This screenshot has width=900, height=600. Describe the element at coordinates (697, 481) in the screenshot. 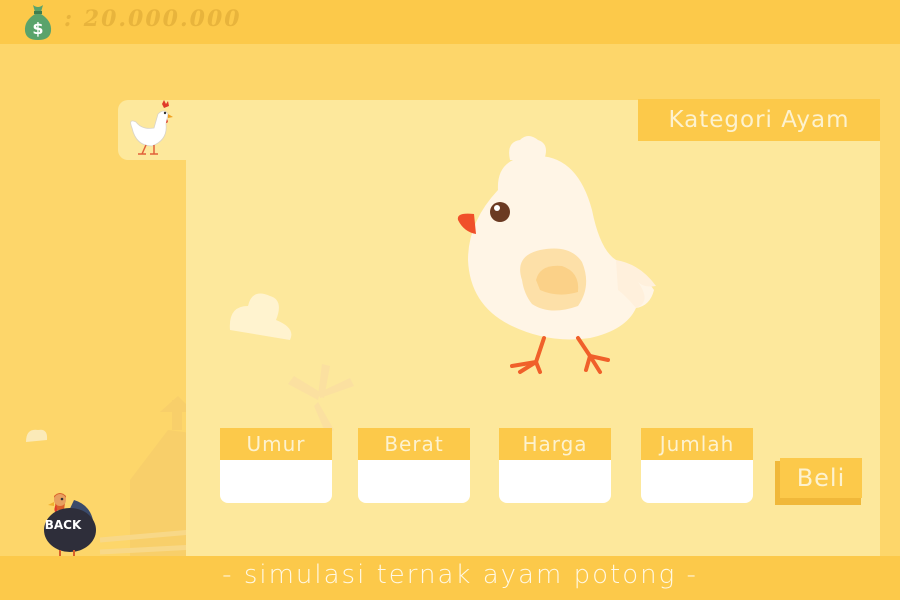

I see `jumlah-input` at that location.